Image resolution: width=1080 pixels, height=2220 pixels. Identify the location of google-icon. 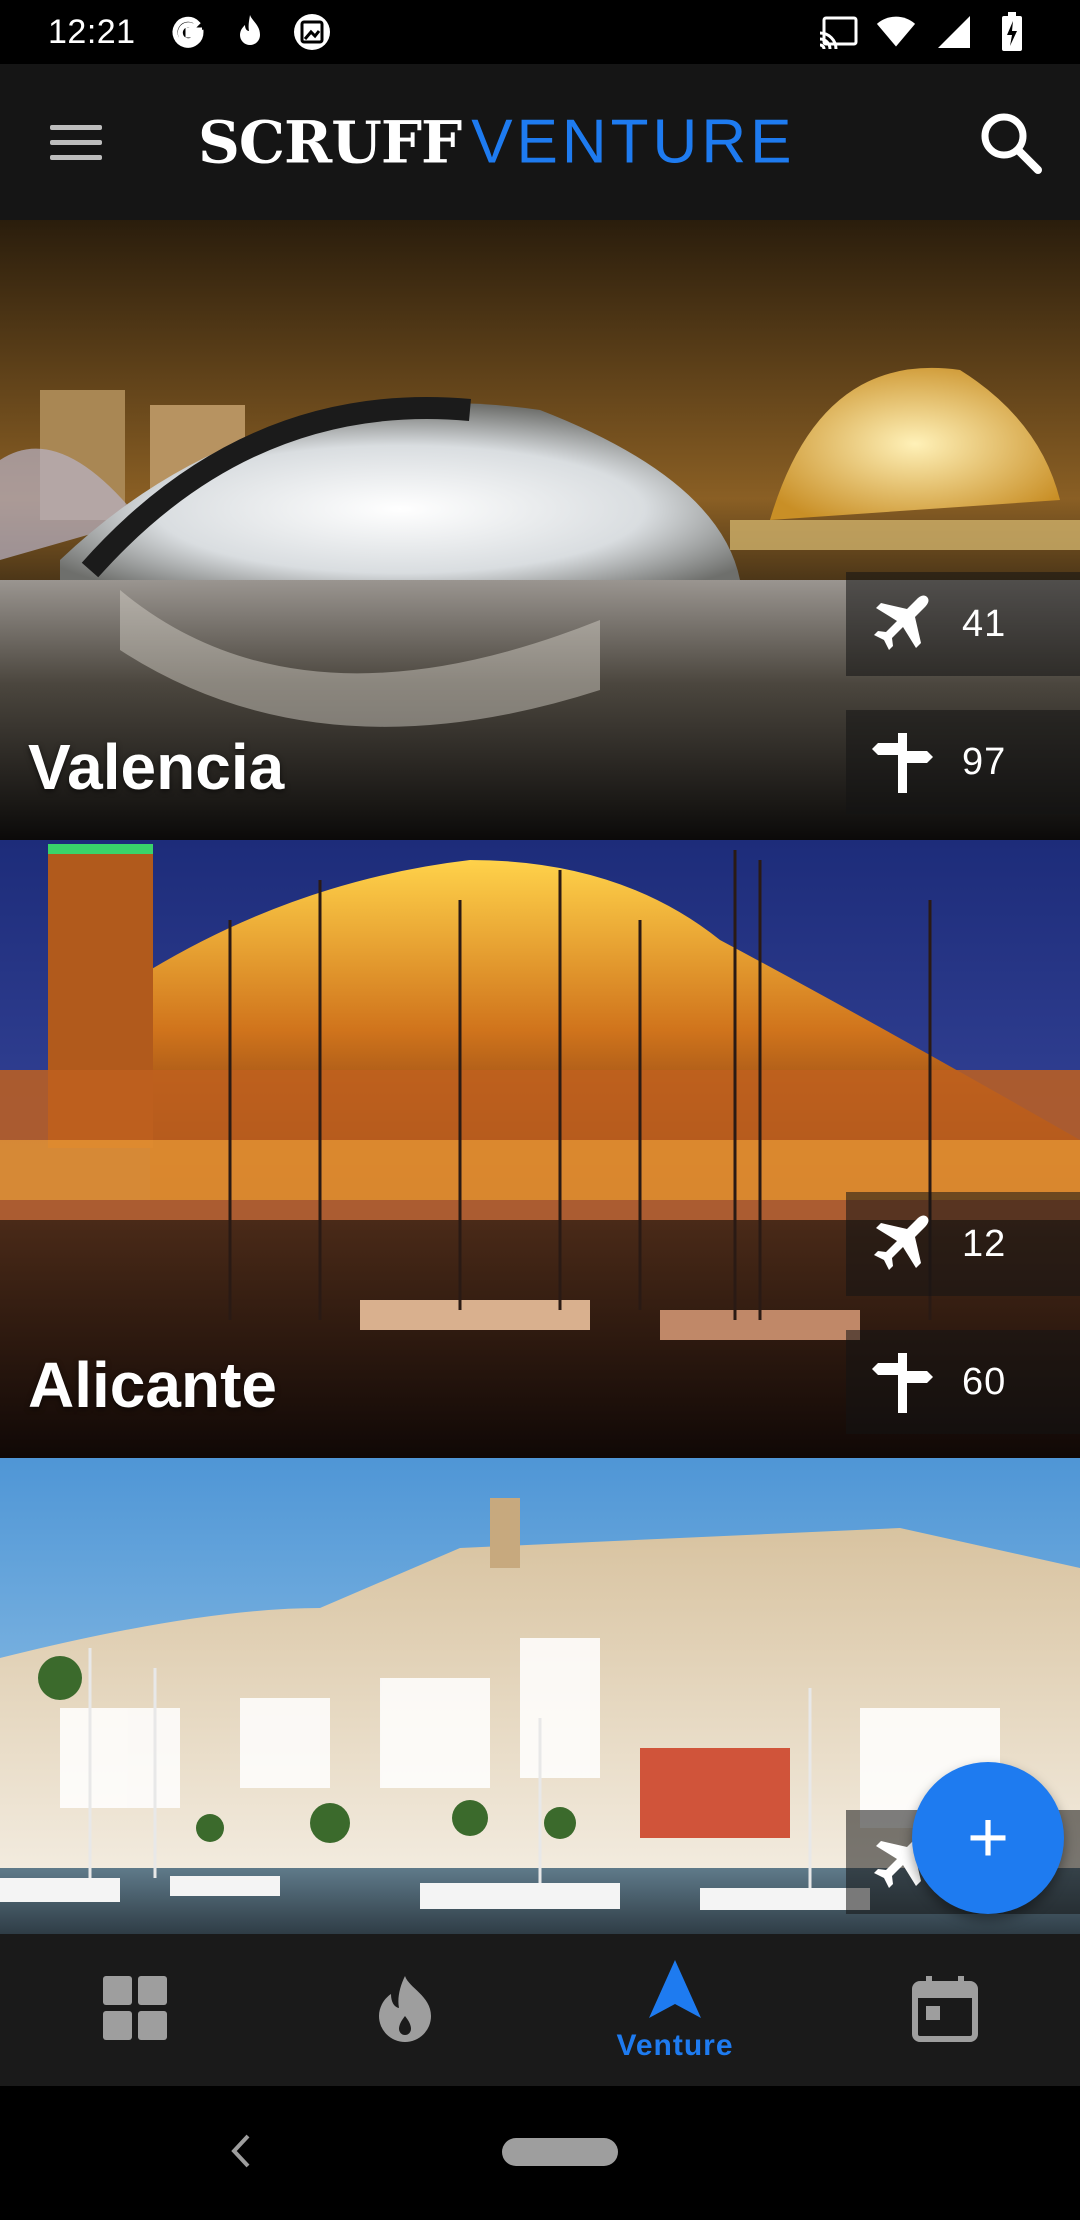
(188, 32).